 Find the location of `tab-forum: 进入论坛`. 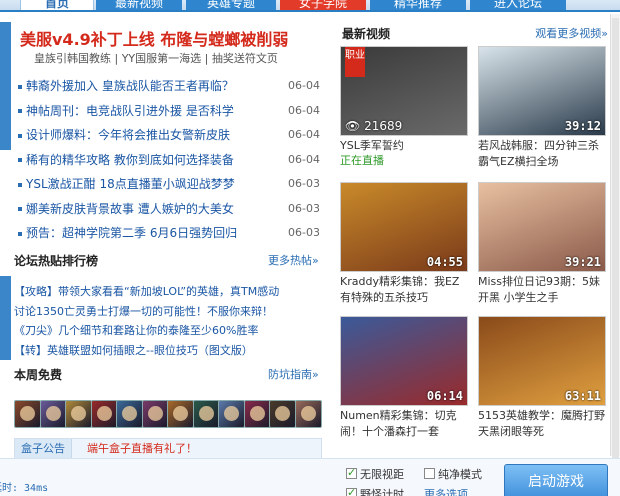

tab-forum: 进入论坛 is located at coordinates (518, 5).